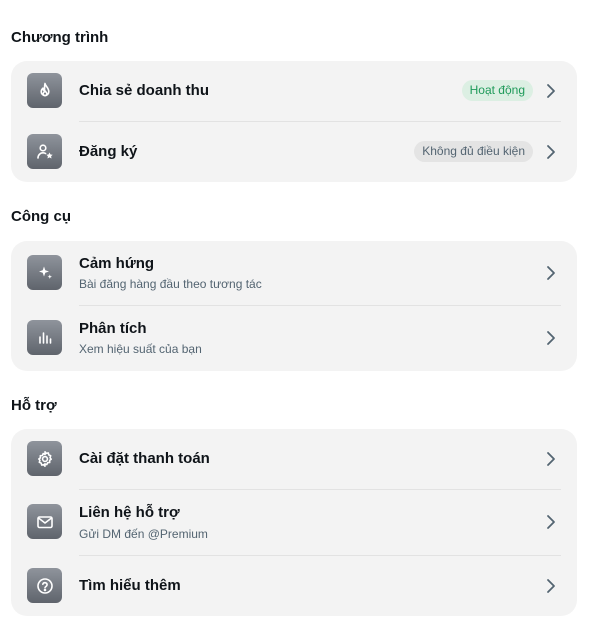  I want to click on row-label: Phân tích, so click(113, 328).